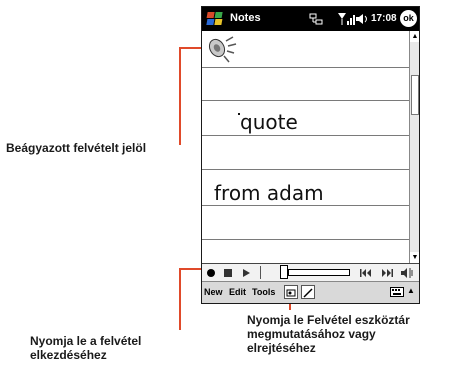 This screenshot has height=366, width=467. What do you see at coordinates (263, 292) in the screenshot?
I see `menu-tools: Tools` at bounding box center [263, 292].